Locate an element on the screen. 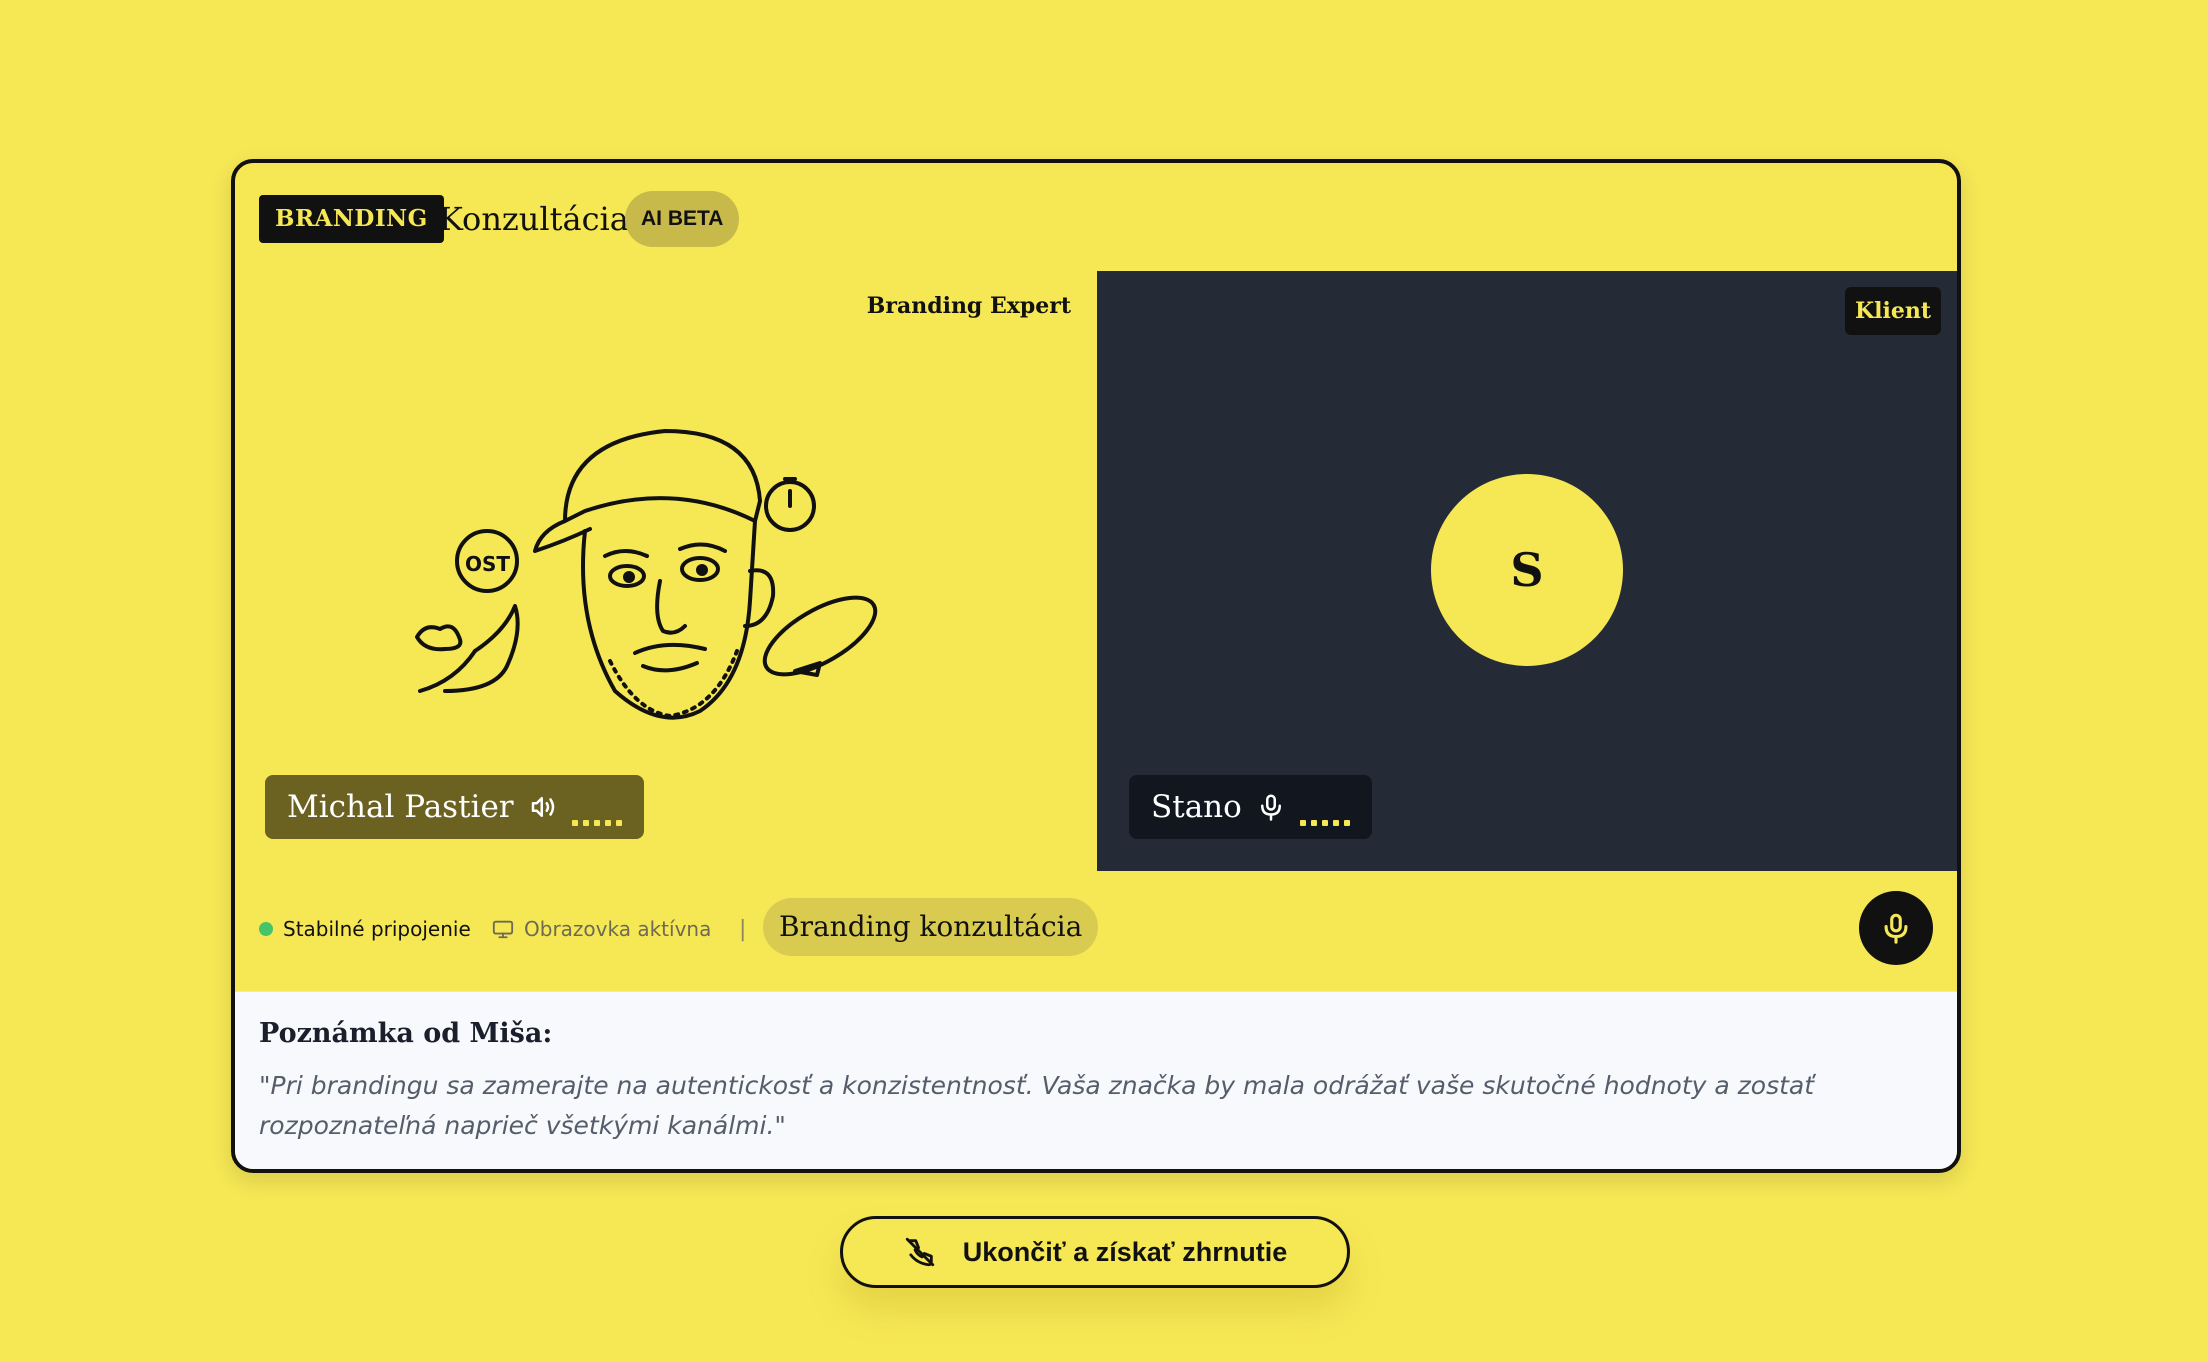 This screenshot has height=1362, width=2208. page-title: Konzultácia is located at coordinates (534, 219).